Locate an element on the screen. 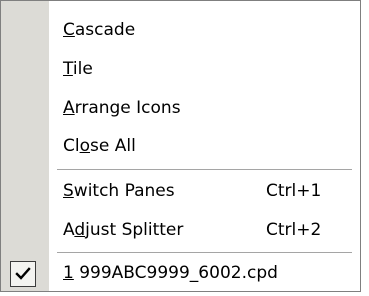  menu-item-arrange-icons: Arrange Icons is located at coordinates (180, 109).